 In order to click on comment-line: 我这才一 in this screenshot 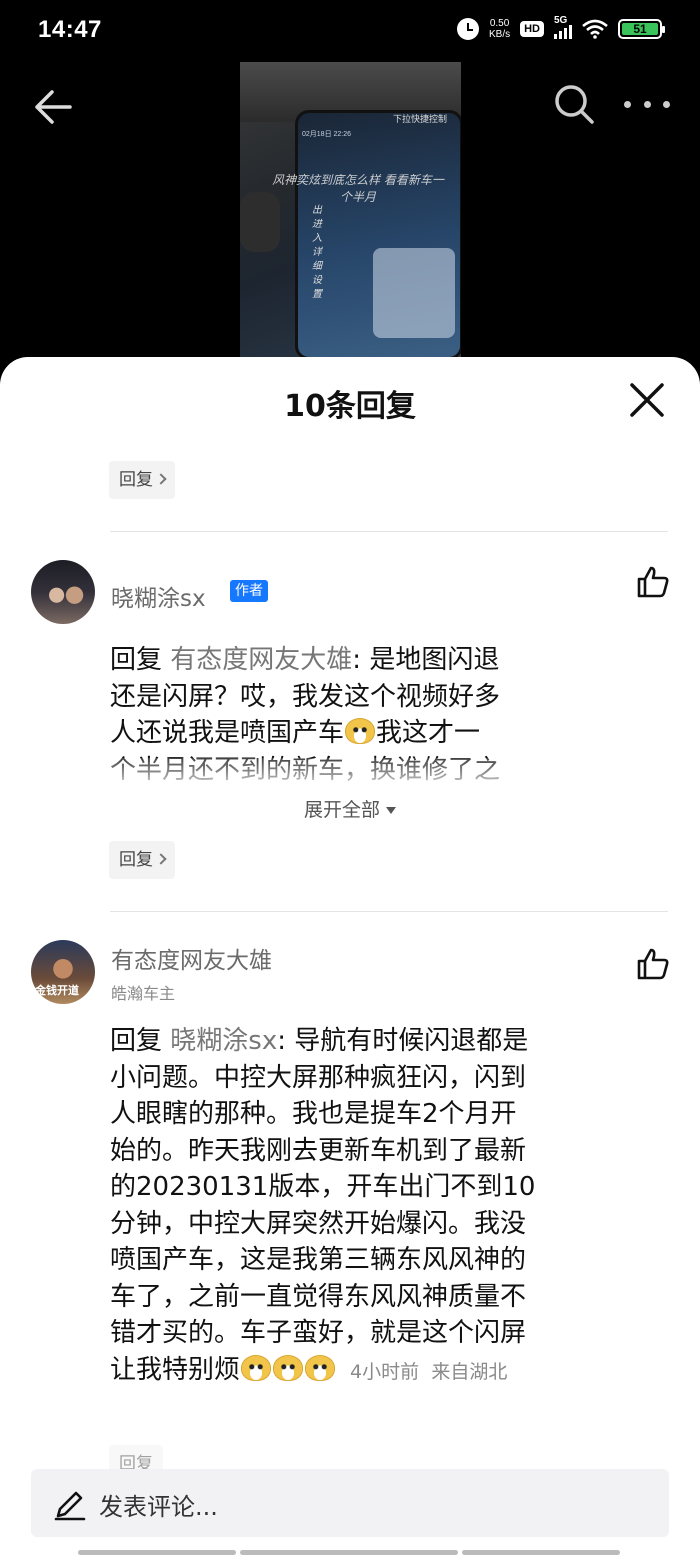, I will do `click(428, 733)`.